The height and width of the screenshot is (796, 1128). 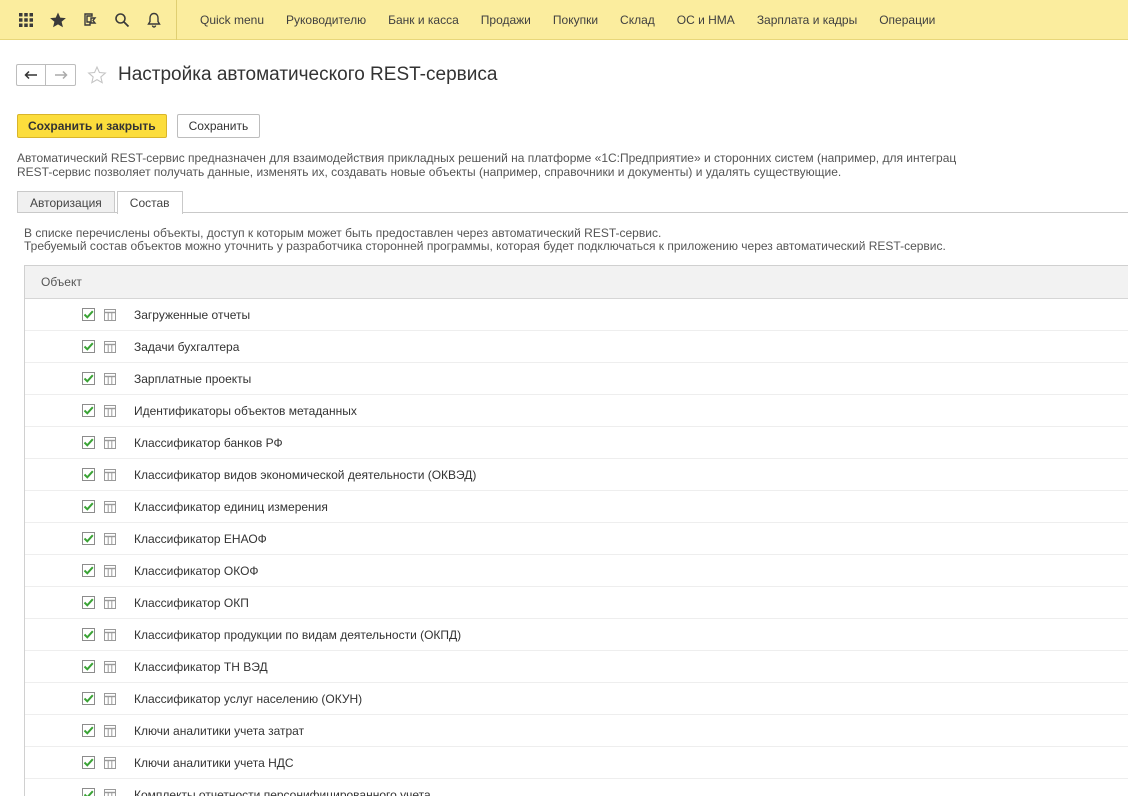 I want to click on menu-item-operations: Операции, so click(x=907, y=20).